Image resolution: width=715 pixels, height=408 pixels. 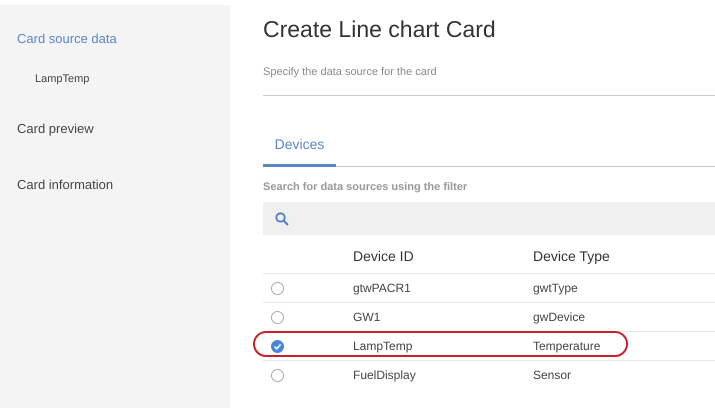 What do you see at coordinates (115, 79) in the screenshot?
I see `sidebar-subitem: LampTemp` at bounding box center [115, 79].